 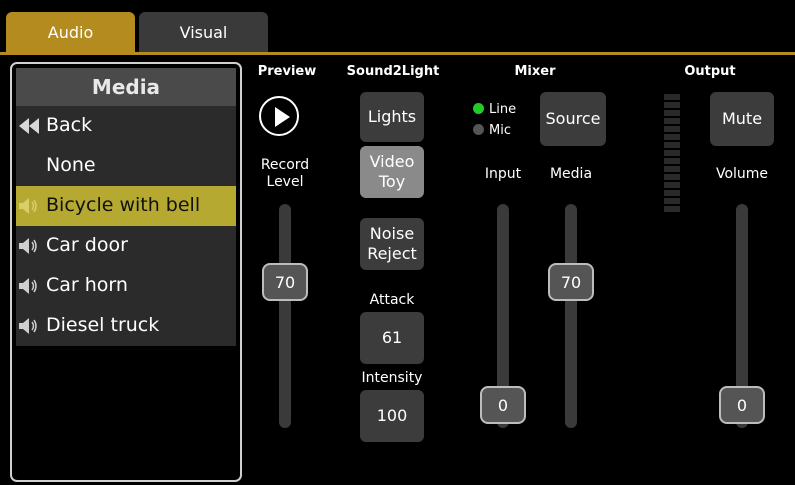 What do you see at coordinates (71, 165) in the screenshot?
I see `media-item-label: None` at bounding box center [71, 165].